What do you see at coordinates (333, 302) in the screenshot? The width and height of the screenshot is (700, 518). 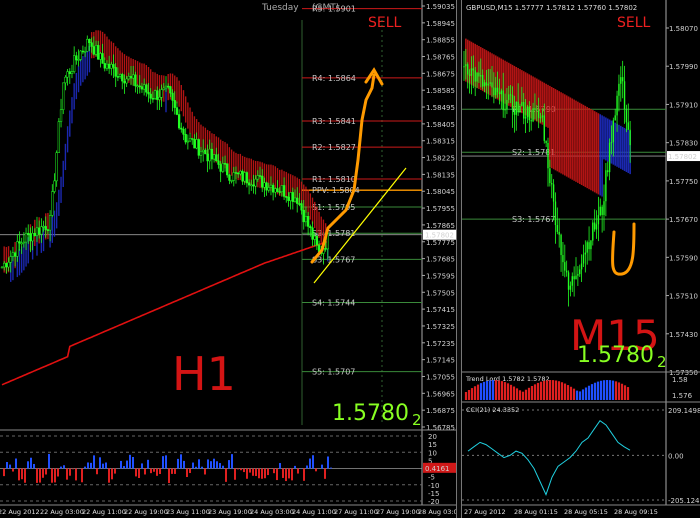 I see `h1-pivot-label: S4: 1.5744` at bounding box center [333, 302].